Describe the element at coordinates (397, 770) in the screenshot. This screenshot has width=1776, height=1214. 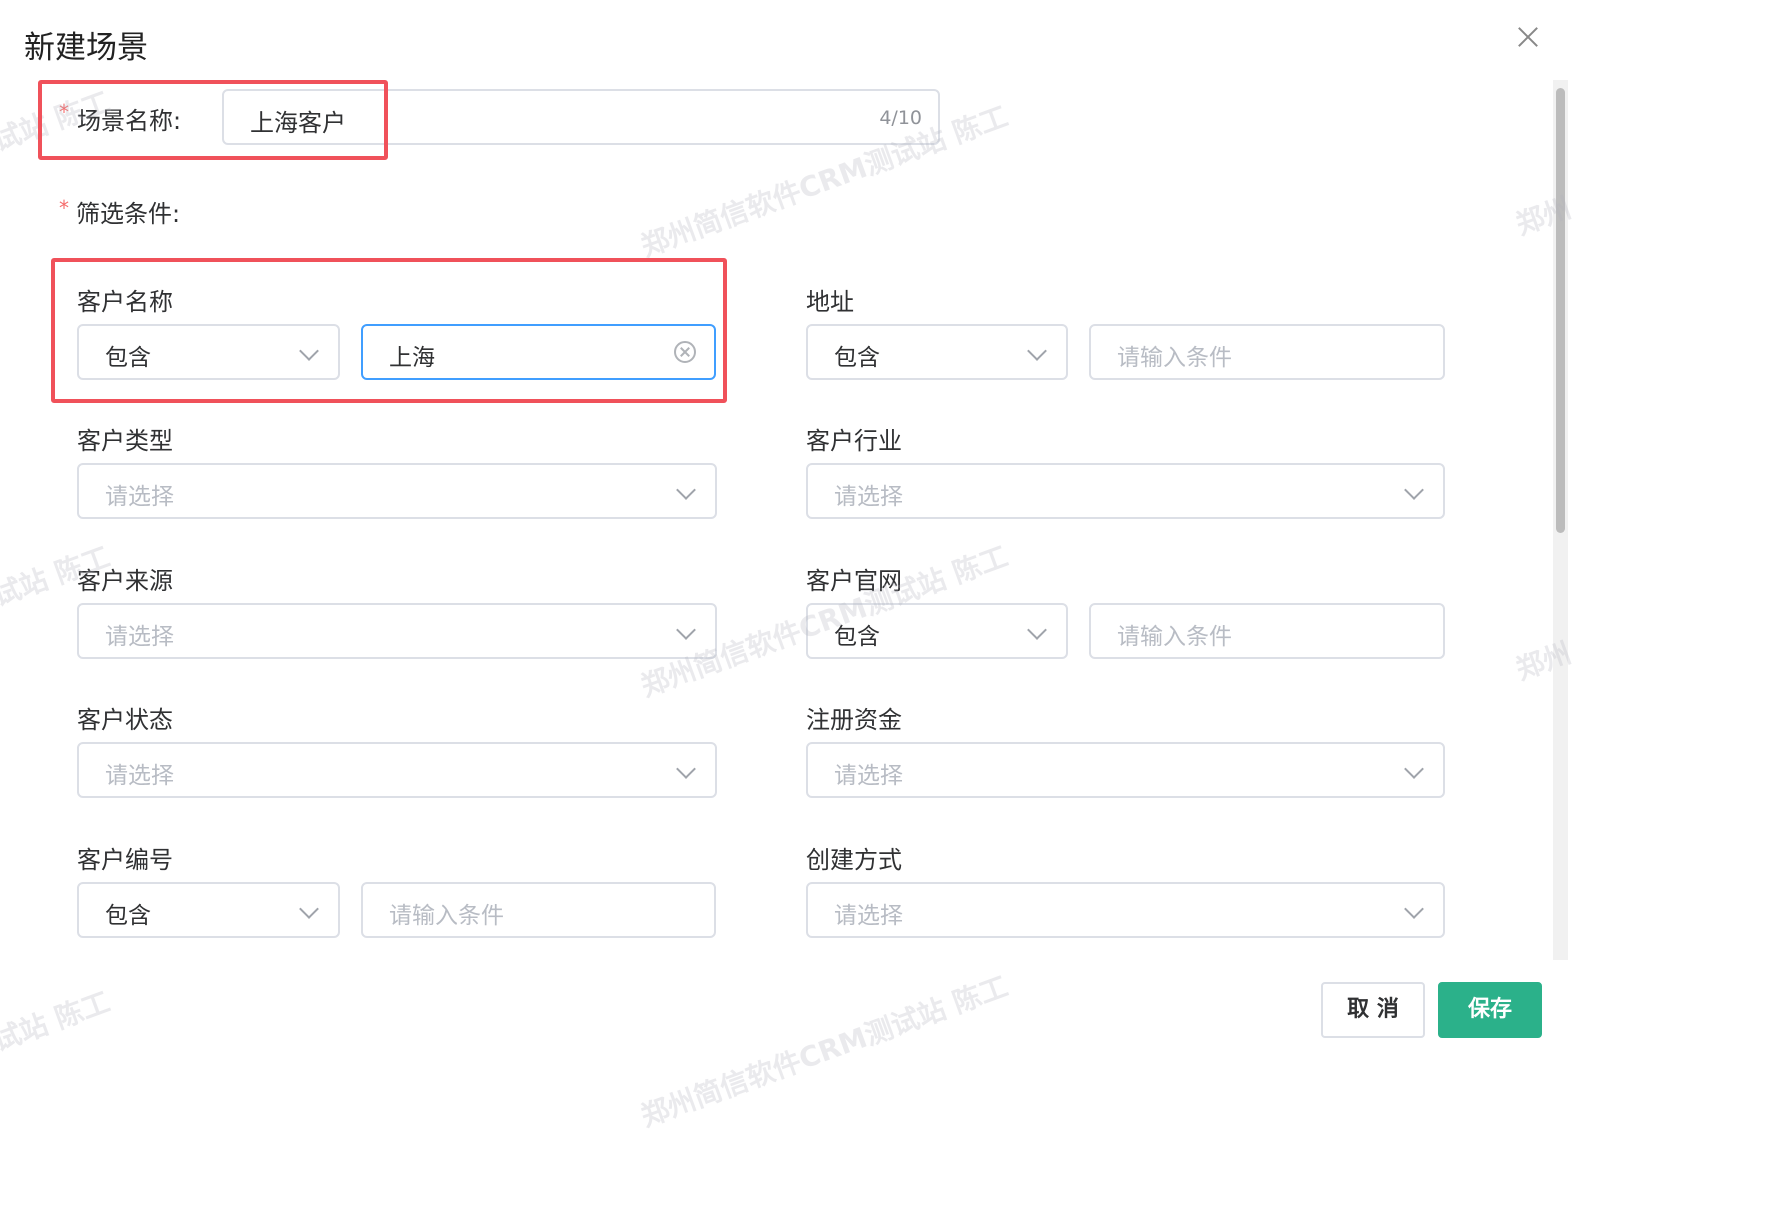
I see `customer-status-select: 请选择` at that location.